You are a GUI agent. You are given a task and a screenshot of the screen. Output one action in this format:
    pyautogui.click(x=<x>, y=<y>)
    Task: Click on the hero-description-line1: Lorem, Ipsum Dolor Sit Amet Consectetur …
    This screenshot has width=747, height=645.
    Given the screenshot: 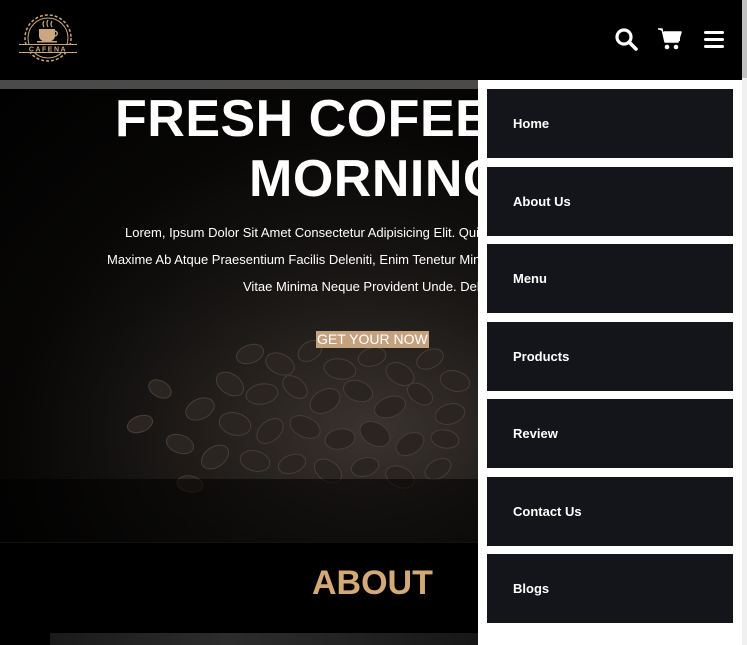 What is the action you would take?
    pyautogui.click(x=306, y=232)
    